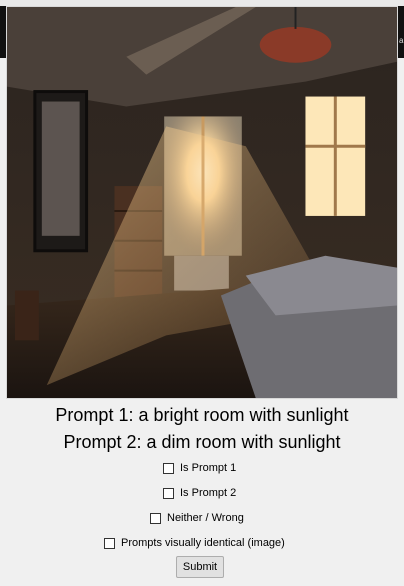  I want to click on option-visually-identical: Prompts visually identical (image), so click(194, 543).